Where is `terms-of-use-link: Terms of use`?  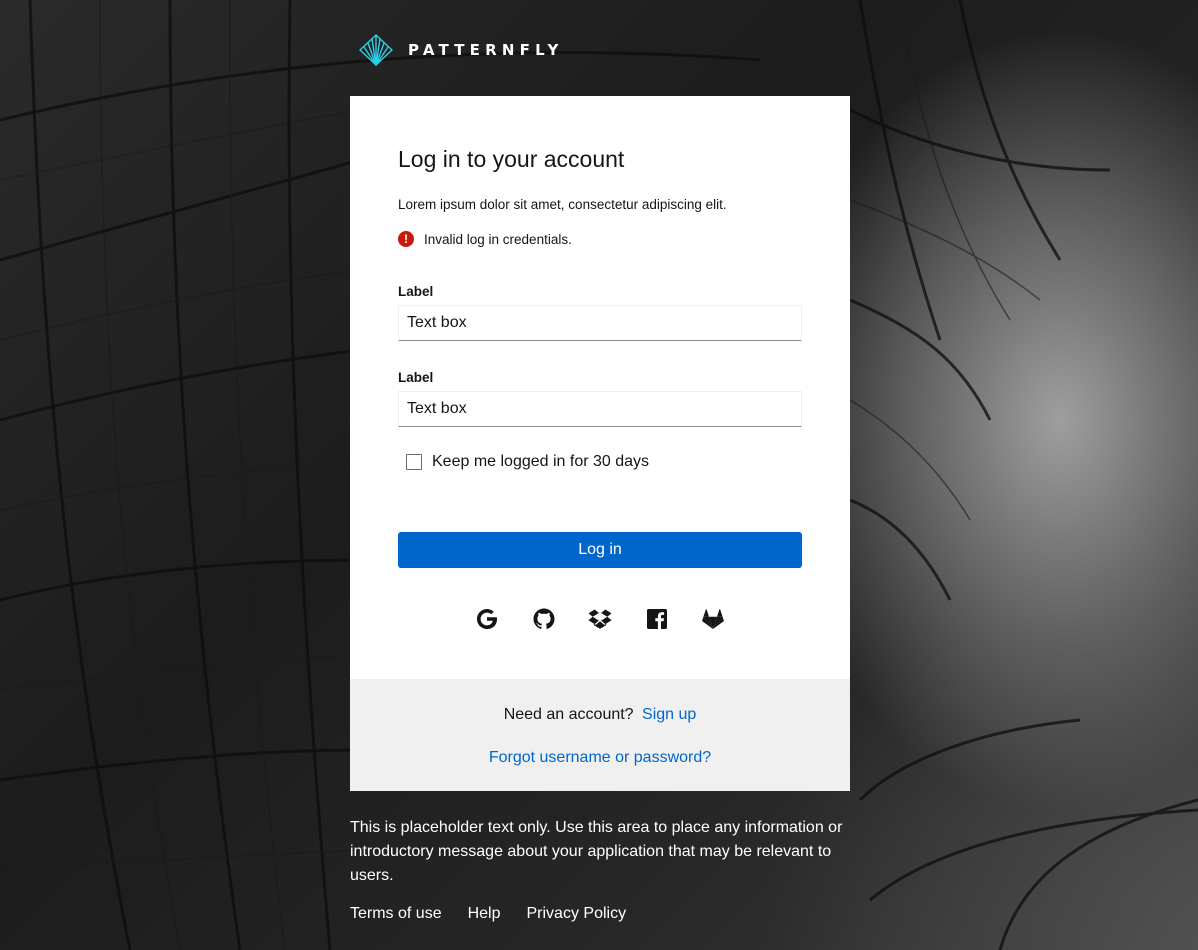
terms-of-use-link: Terms of use is located at coordinates (396, 914).